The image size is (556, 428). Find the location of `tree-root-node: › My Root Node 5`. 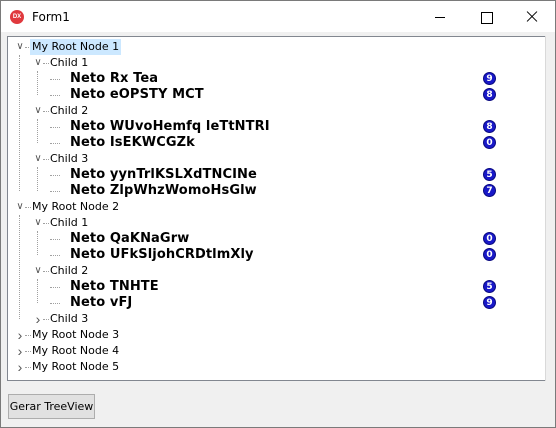

tree-root-node: › My Root Node 5 is located at coordinates (277, 367).